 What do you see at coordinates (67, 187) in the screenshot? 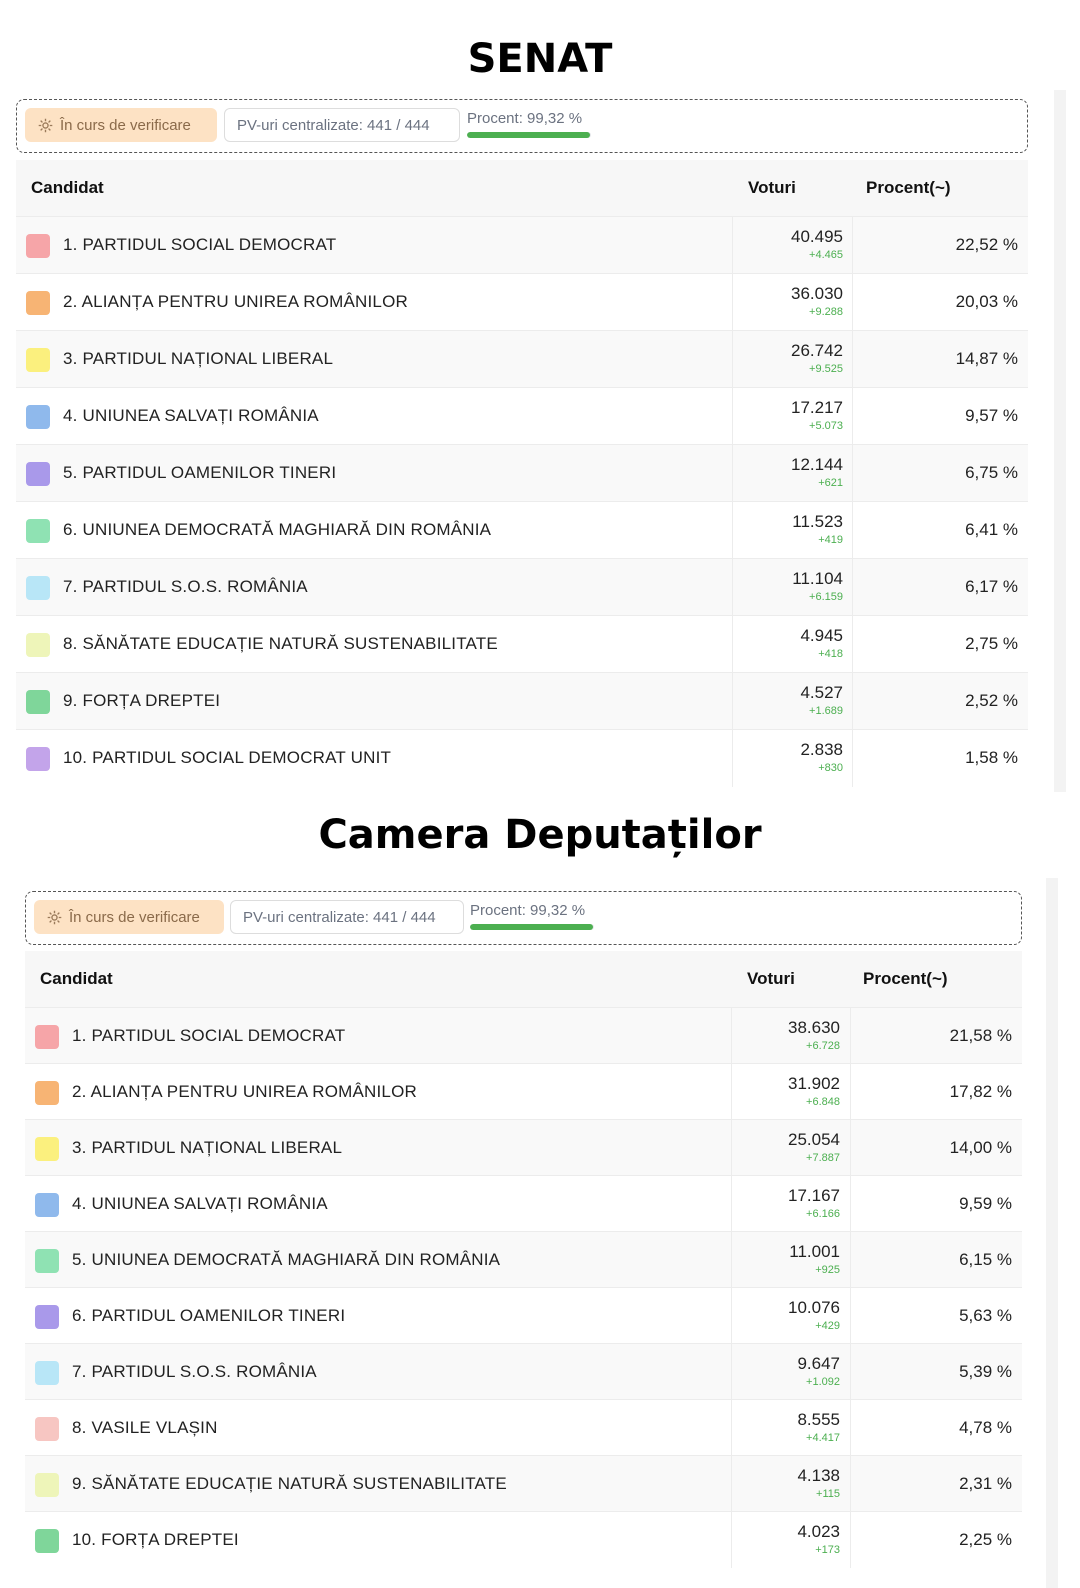
I see `header-candidate: Candidat` at bounding box center [67, 187].